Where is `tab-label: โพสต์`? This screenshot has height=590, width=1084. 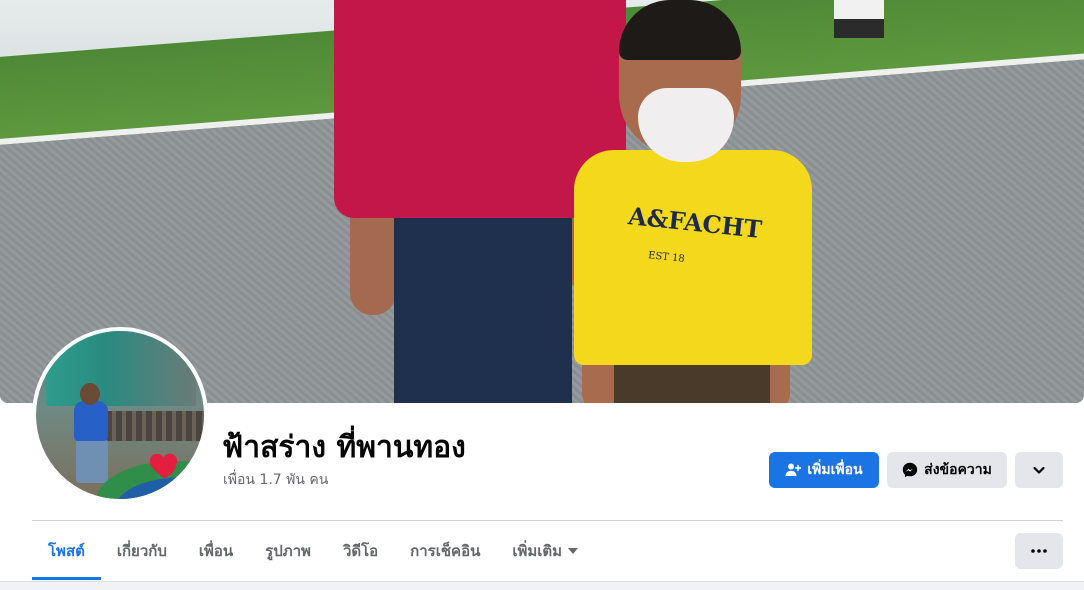 tab-label: โพสต์ is located at coordinates (66, 551).